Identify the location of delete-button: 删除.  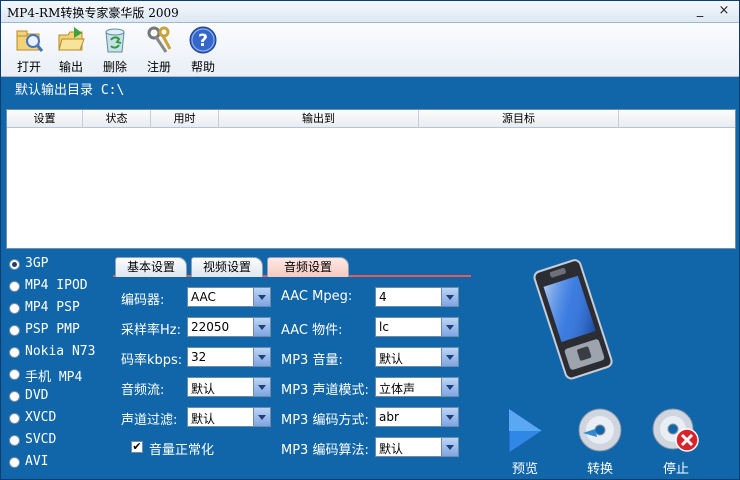
(115, 50).